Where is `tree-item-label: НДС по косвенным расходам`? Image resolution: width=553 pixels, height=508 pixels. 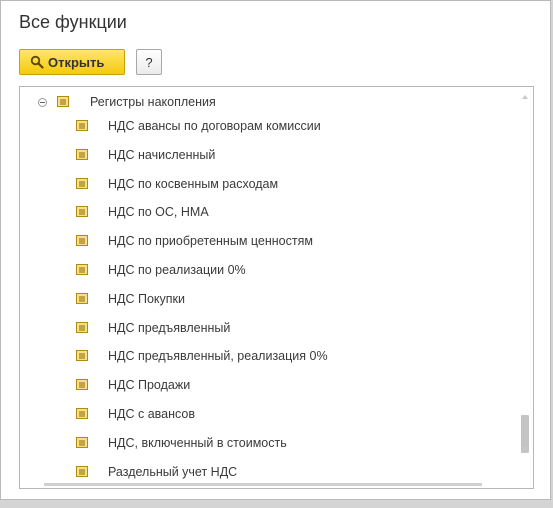
tree-item-label: НДС по косвенным расходам is located at coordinates (193, 183).